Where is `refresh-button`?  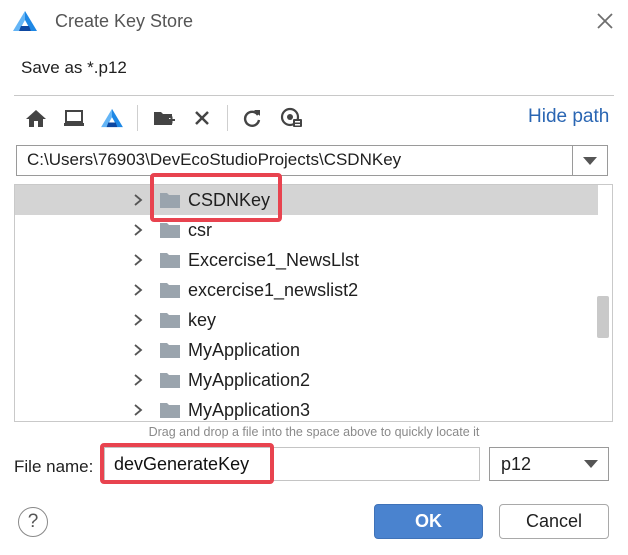
refresh-button is located at coordinates (252, 118).